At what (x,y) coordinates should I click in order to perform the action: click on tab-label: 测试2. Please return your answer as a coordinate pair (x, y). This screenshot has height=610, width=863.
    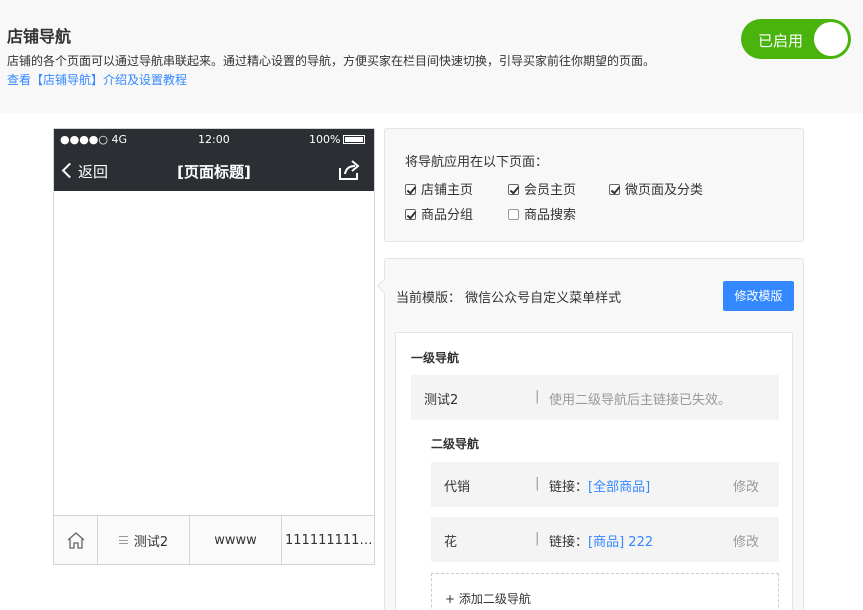
    Looking at the image, I should click on (151, 542).